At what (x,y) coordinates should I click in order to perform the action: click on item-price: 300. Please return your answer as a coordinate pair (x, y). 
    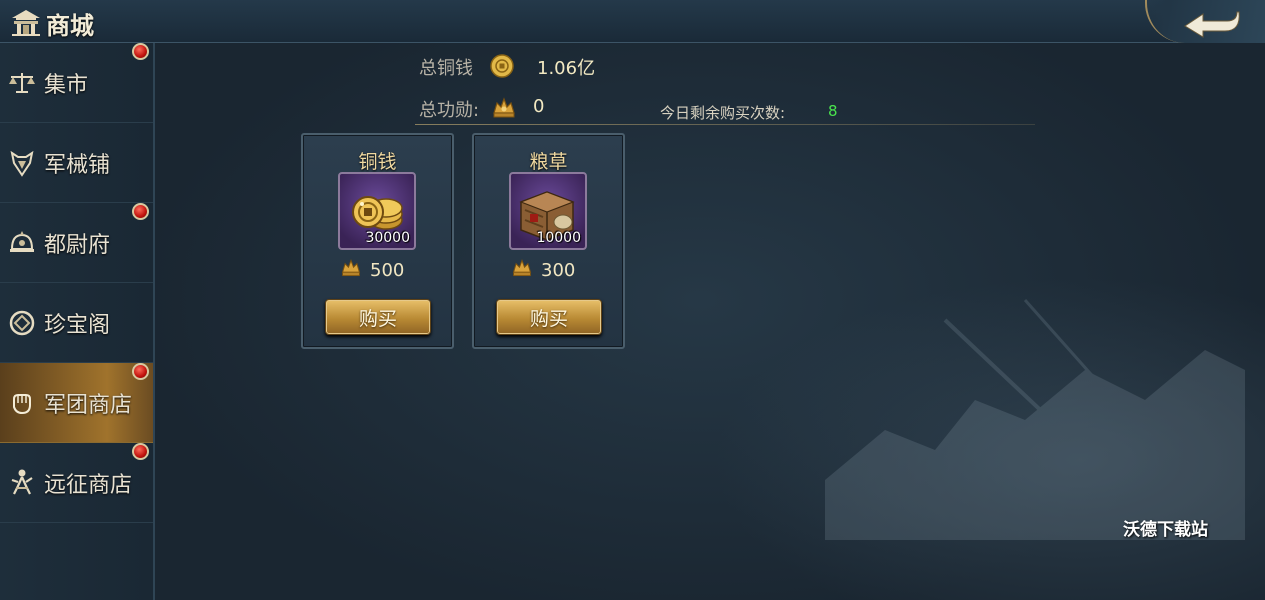
    Looking at the image, I should click on (558, 270).